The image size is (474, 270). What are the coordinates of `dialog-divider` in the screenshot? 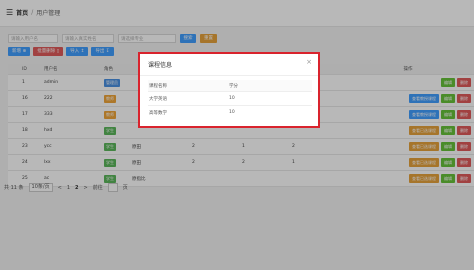 It's located at (229, 75).